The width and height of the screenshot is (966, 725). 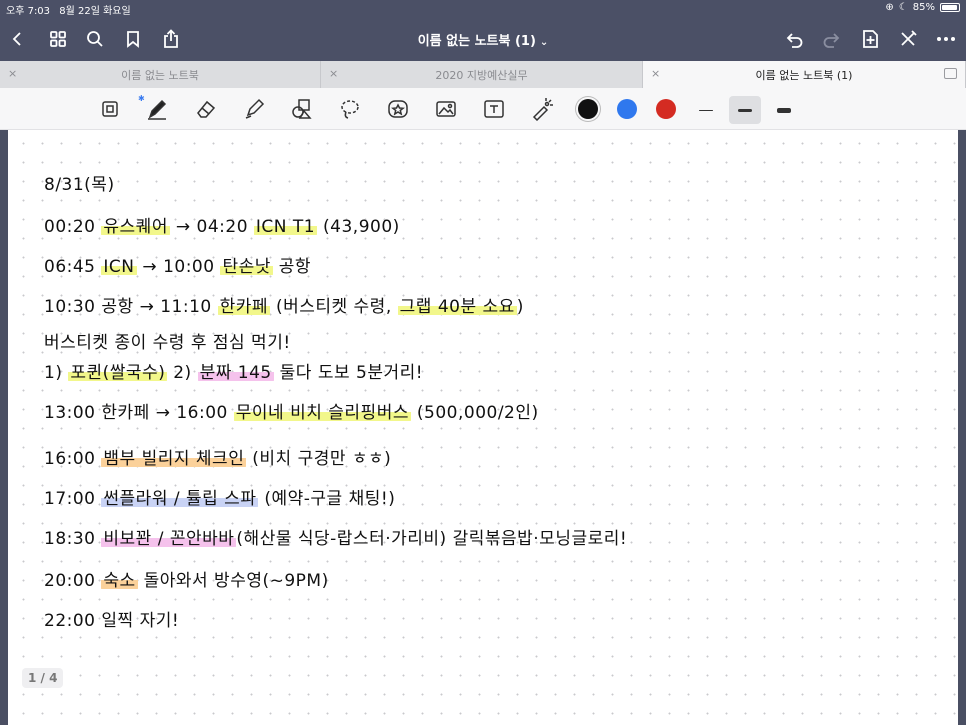 I want to click on note-text: → 04:20, so click(x=211, y=227).